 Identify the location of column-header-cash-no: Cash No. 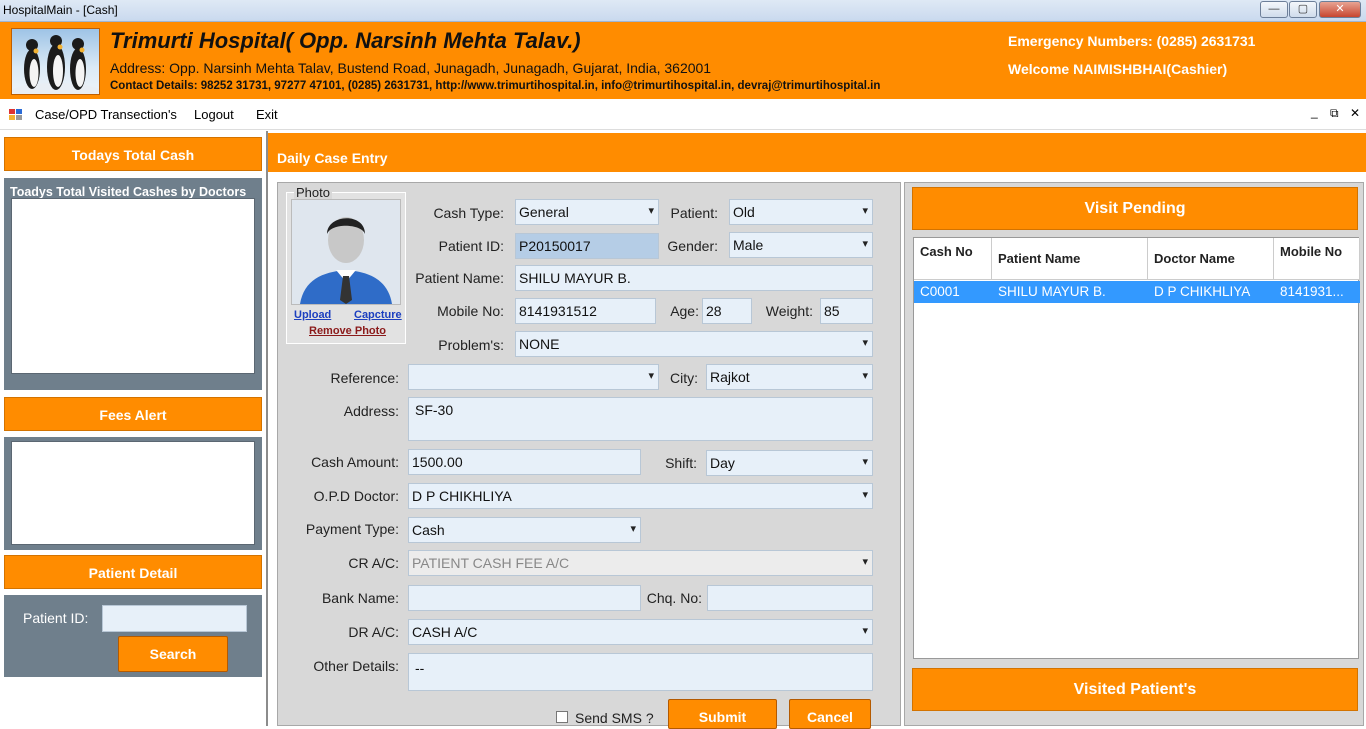
(953, 259).